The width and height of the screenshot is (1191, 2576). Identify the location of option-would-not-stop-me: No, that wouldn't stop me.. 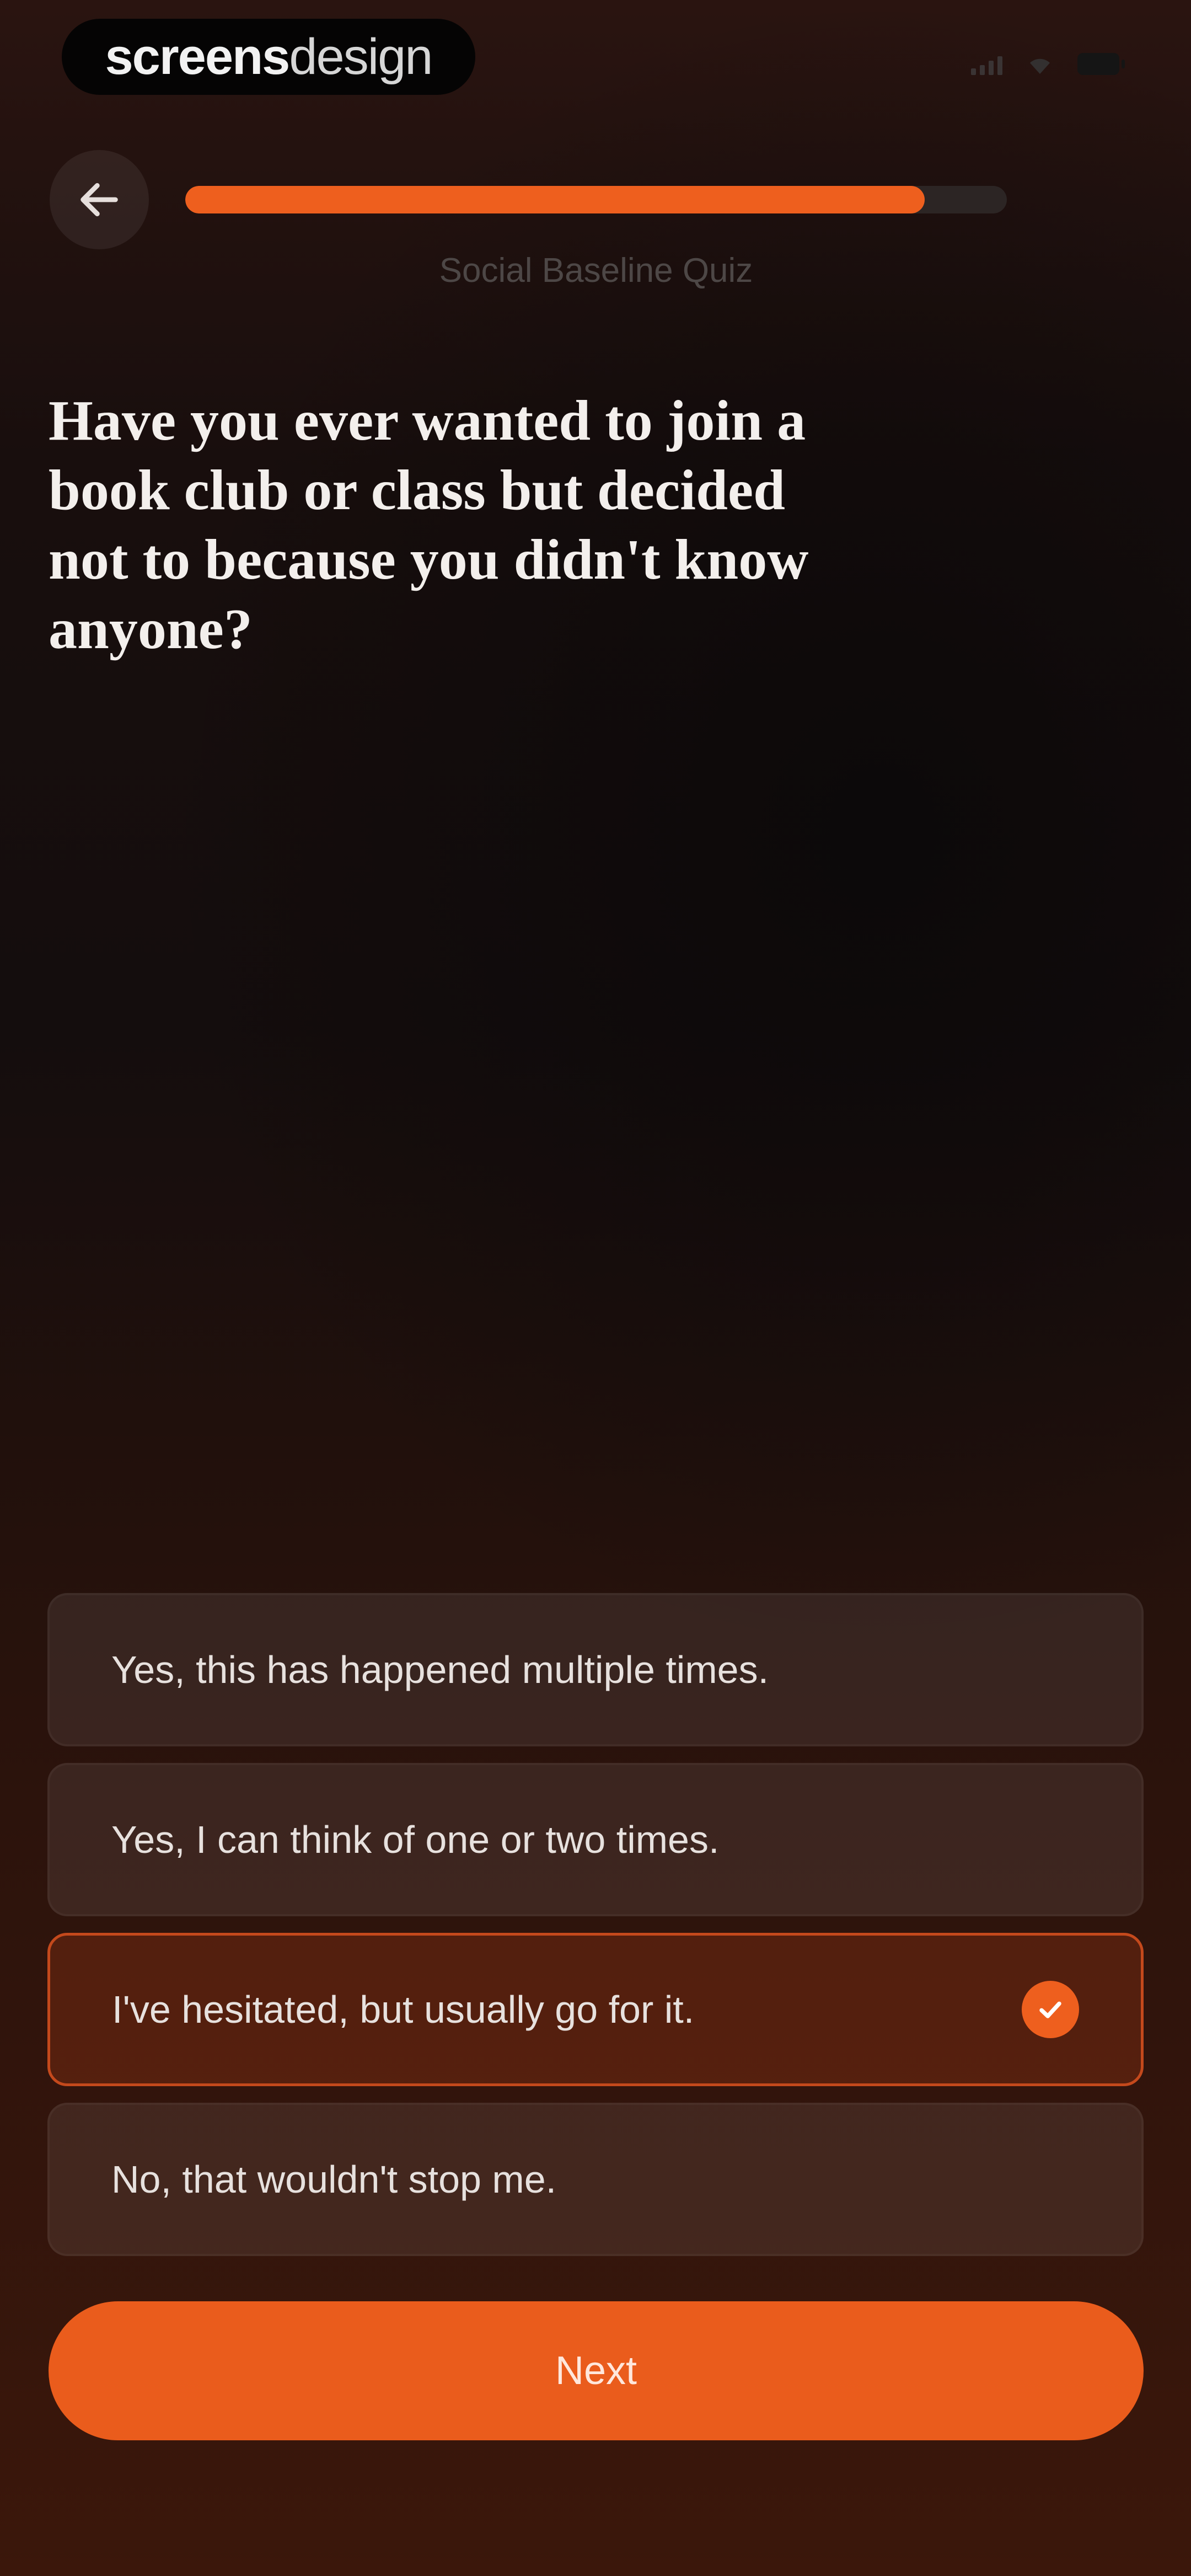
(595, 2179).